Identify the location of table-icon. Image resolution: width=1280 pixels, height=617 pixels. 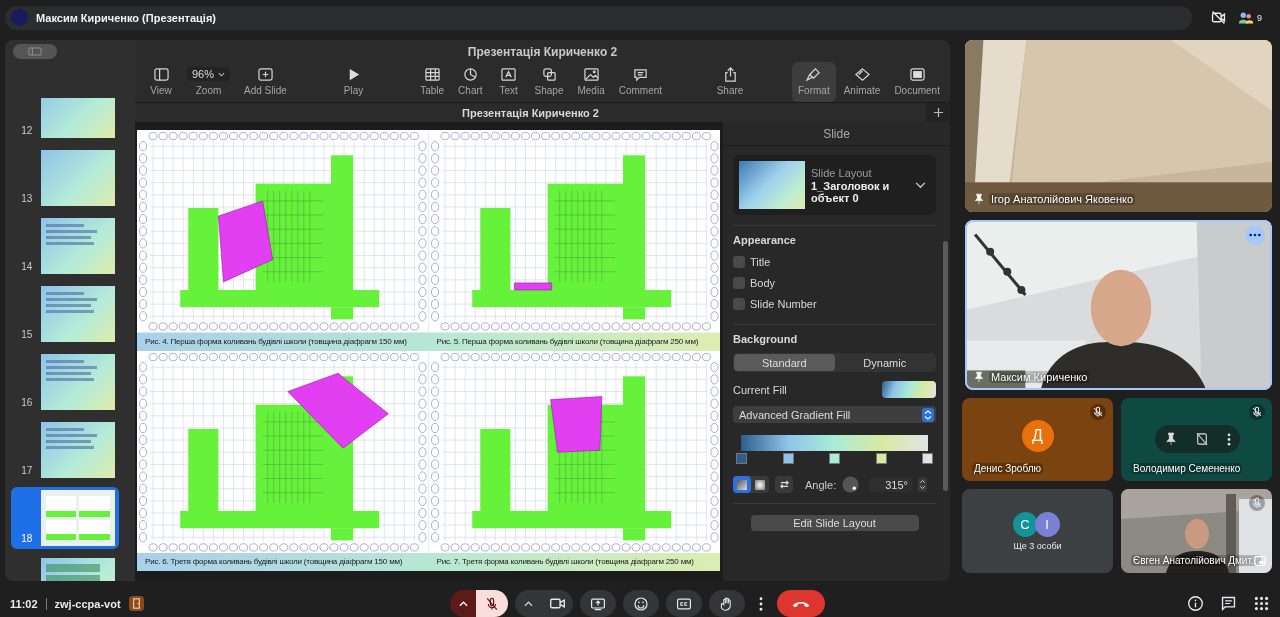
(432, 74).